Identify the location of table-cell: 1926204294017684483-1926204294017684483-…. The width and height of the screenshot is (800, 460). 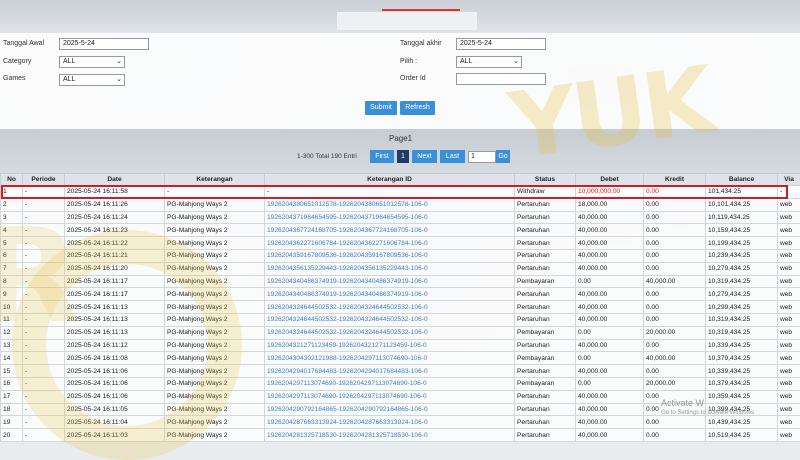
(390, 371).